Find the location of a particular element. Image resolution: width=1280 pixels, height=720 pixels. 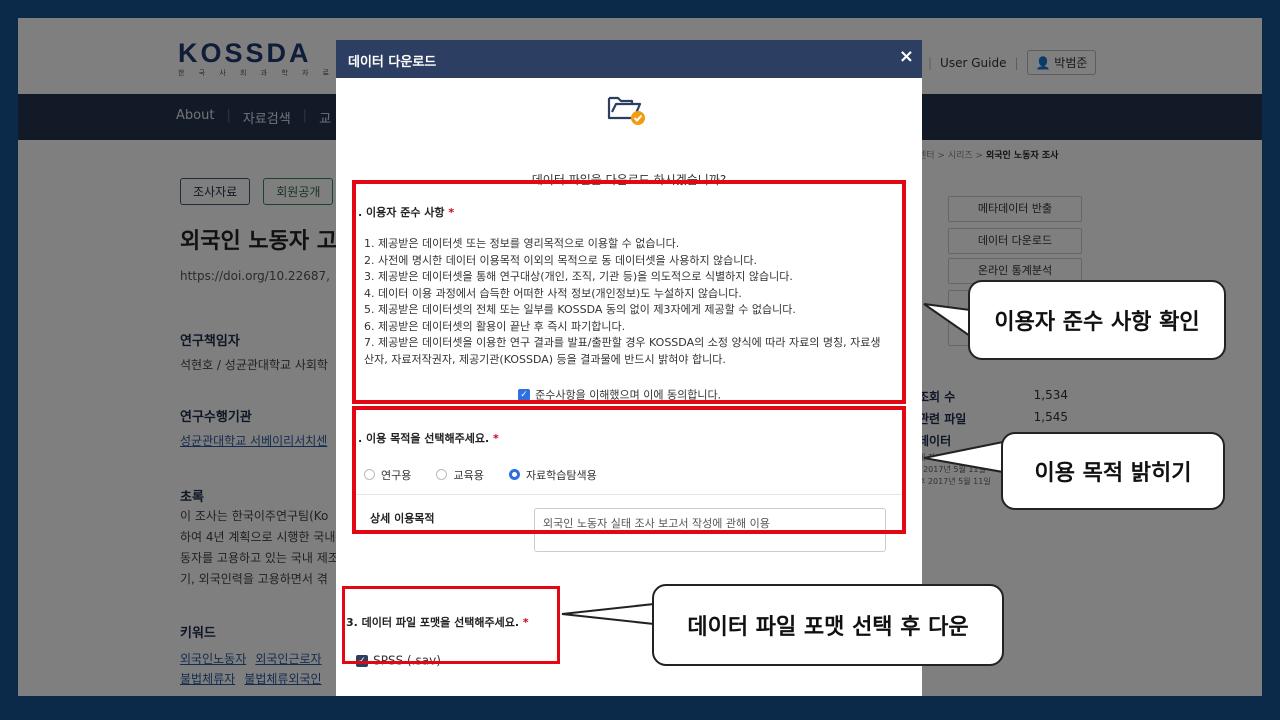

callout-purpose: 이용 목적 밝히기 is located at coordinates (1113, 471).